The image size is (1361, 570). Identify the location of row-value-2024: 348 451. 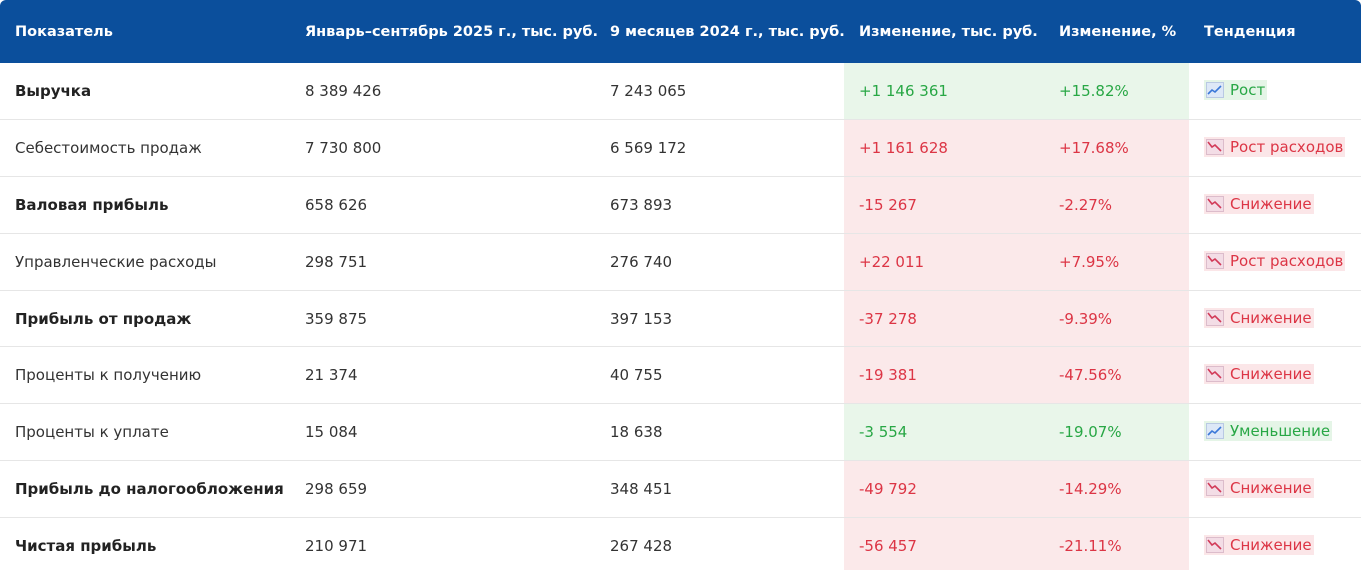
(641, 488).